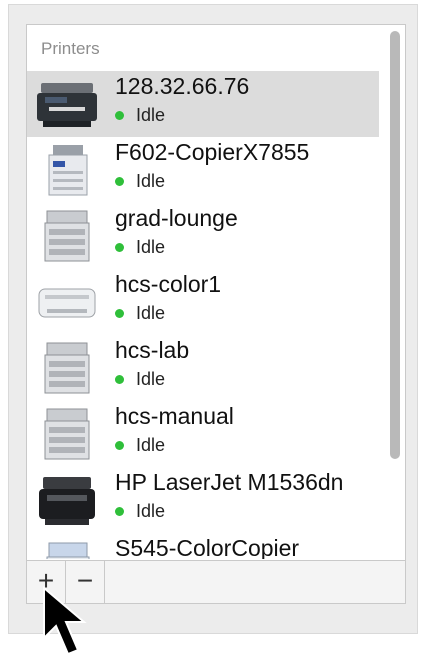  What do you see at coordinates (174, 416) in the screenshot?
I see `printer-name: hcs-manual` at bounding box center [174, 416].